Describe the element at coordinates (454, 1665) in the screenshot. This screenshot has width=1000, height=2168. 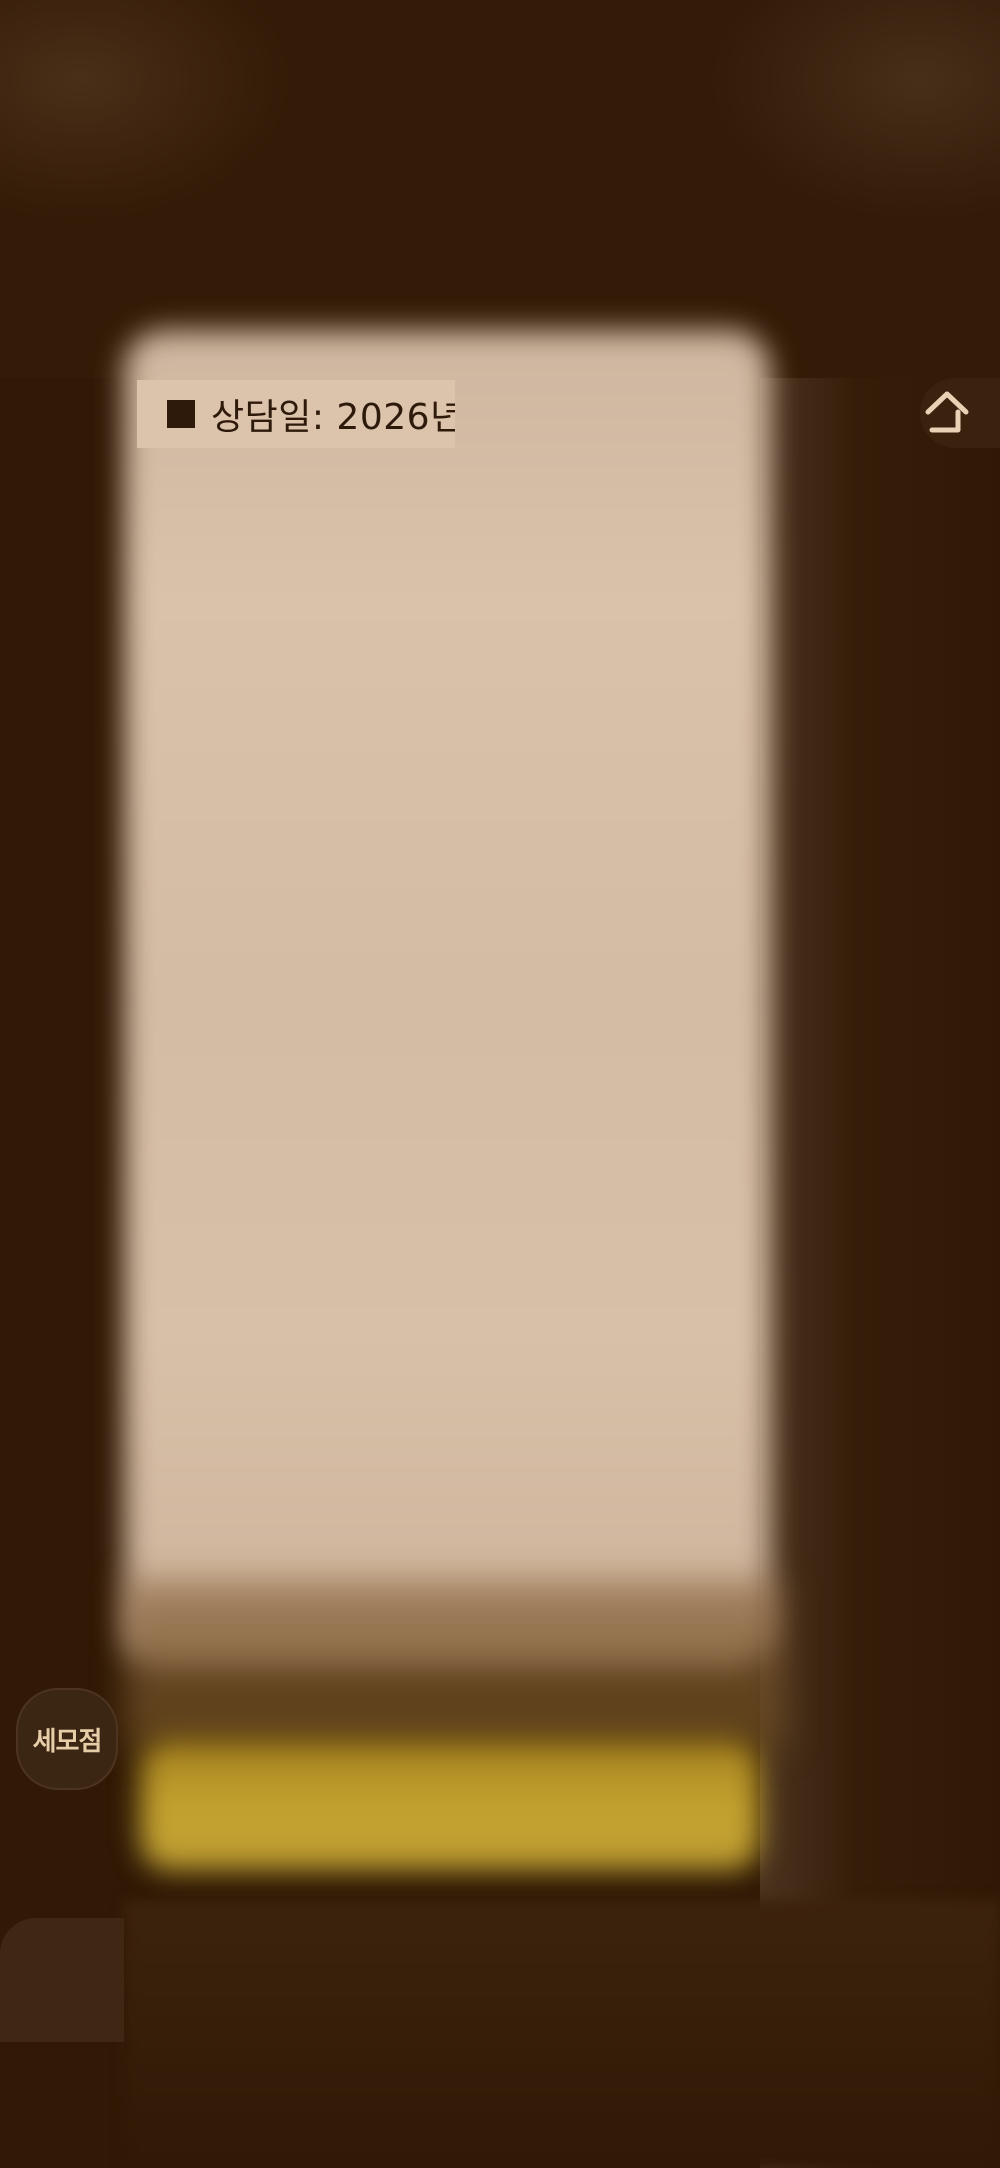
I see `panel-bottom-fade` at that location.